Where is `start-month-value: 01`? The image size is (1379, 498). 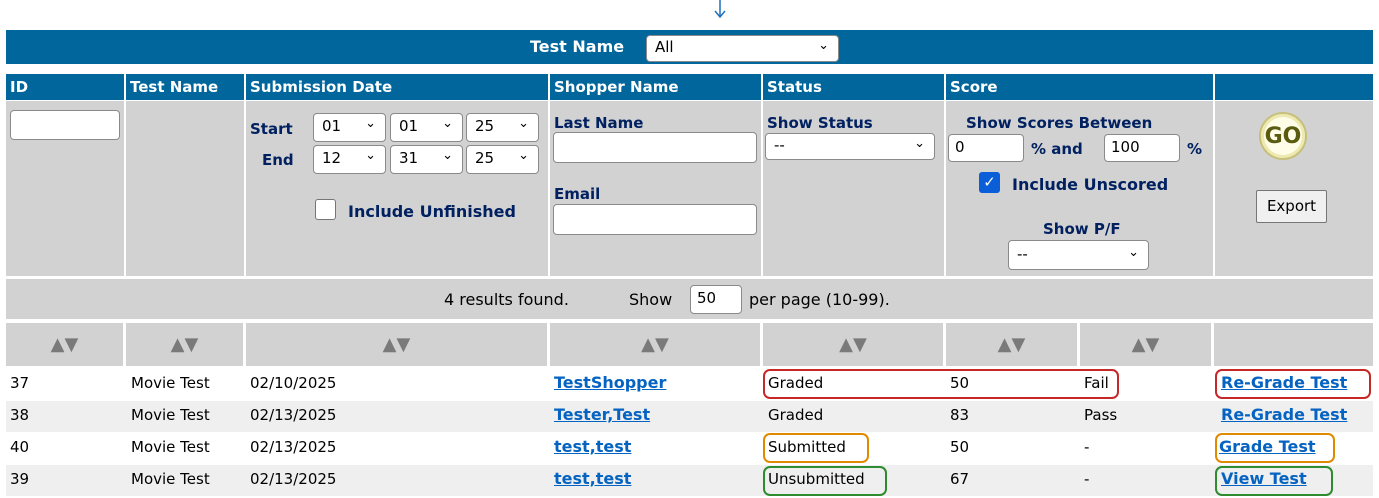
start-month-value: 01 is located at coordinates (332, 126).